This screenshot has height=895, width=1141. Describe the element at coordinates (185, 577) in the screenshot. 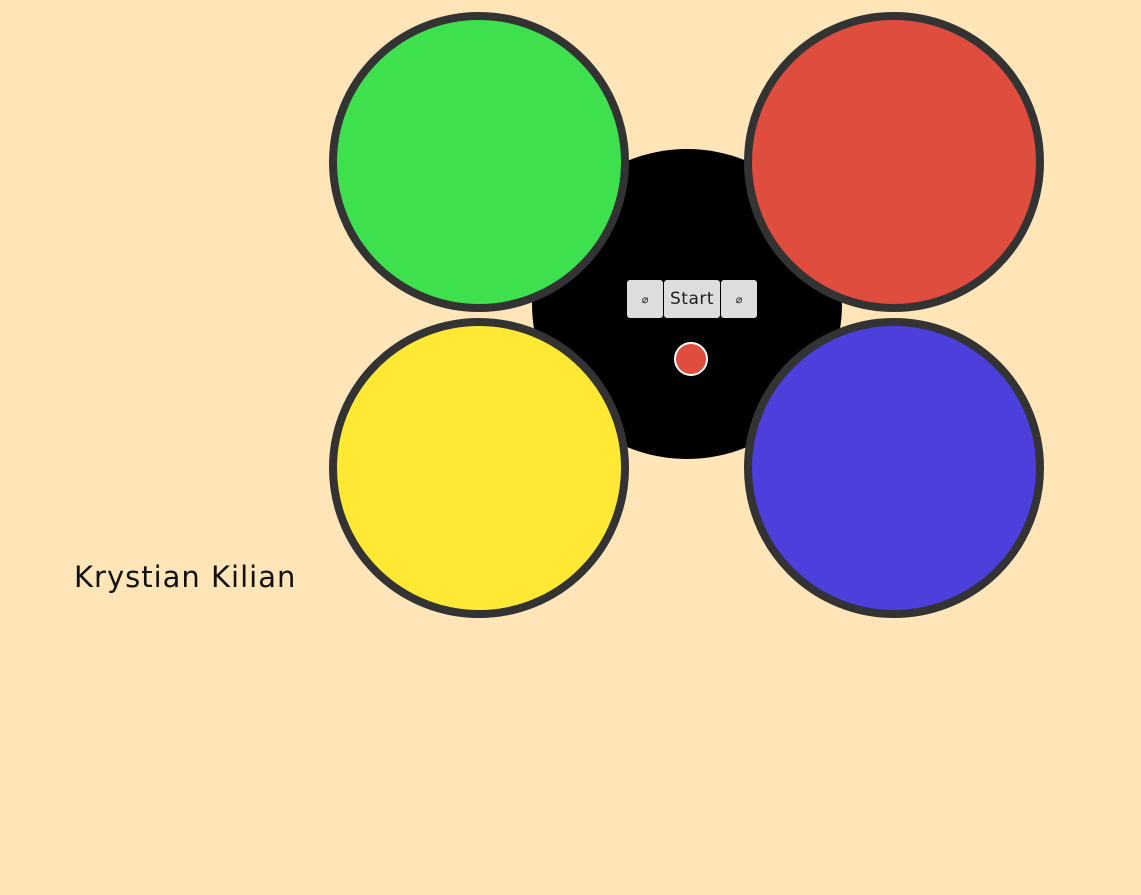

I see `author-name: Krystian Kilian` at that location.